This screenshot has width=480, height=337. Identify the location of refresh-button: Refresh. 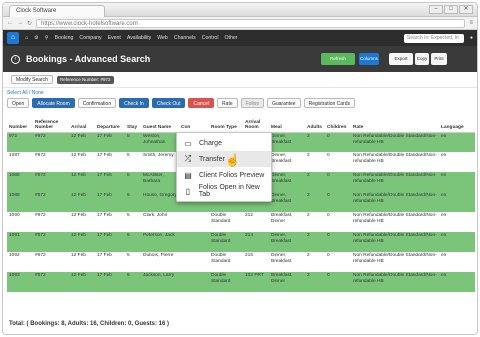
(338, 59).